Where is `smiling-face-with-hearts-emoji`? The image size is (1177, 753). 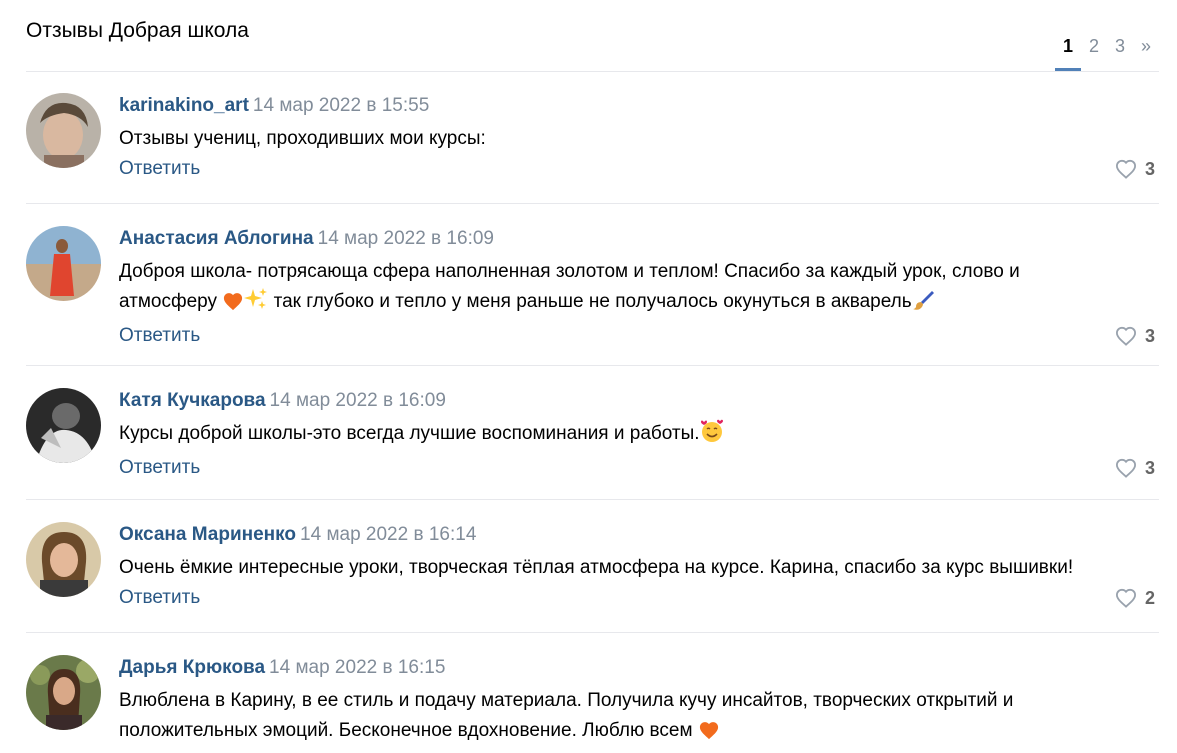 smiling-face-with-hearts-emoji is located at coordinates (712, 436).